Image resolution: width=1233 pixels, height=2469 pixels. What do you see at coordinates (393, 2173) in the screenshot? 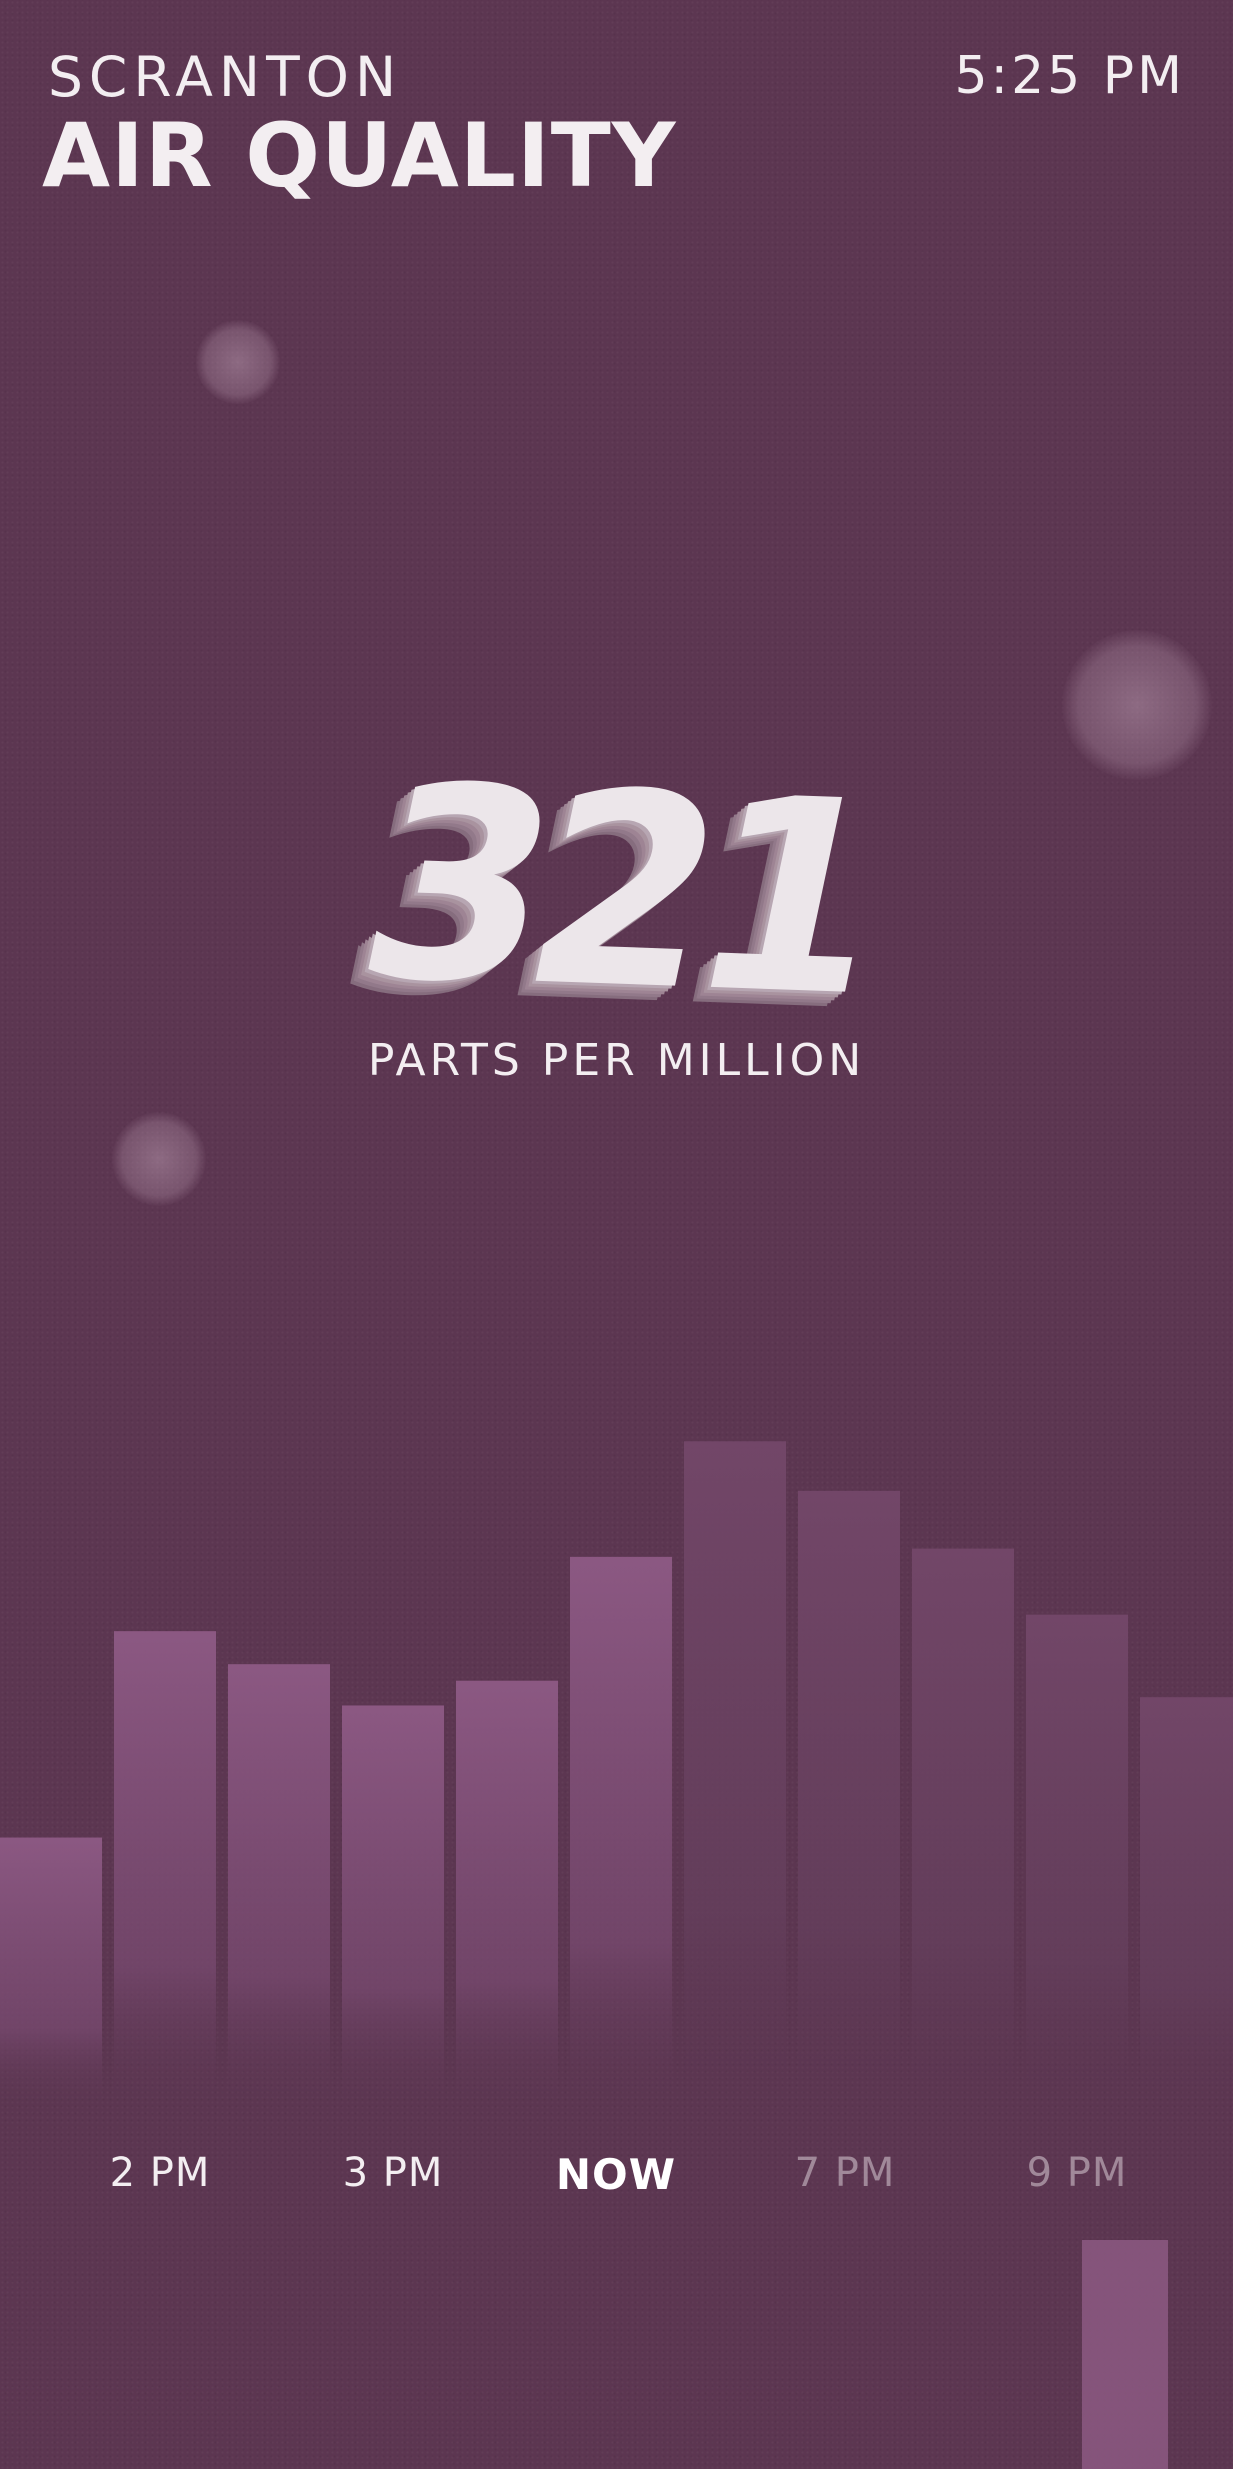
I see `timeline-label-3-pm: 3 PM` at bounding box center [393, 2173].